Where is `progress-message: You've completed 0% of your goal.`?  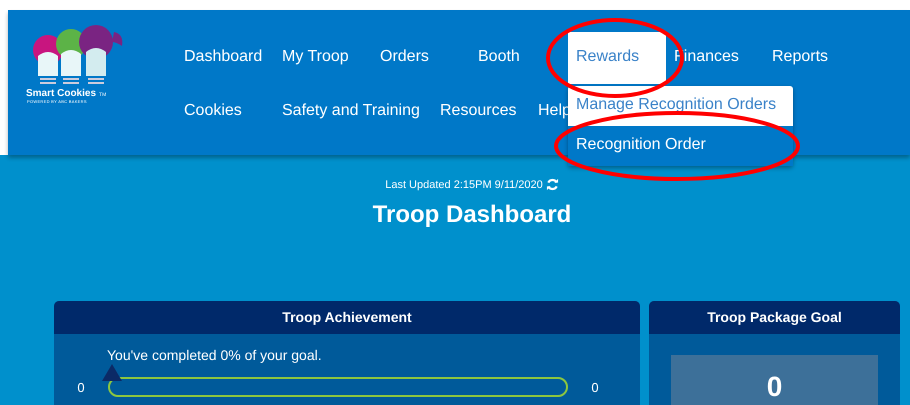
progress-message: You've completed 0% of your goal. is located at coordinates (215, 355).